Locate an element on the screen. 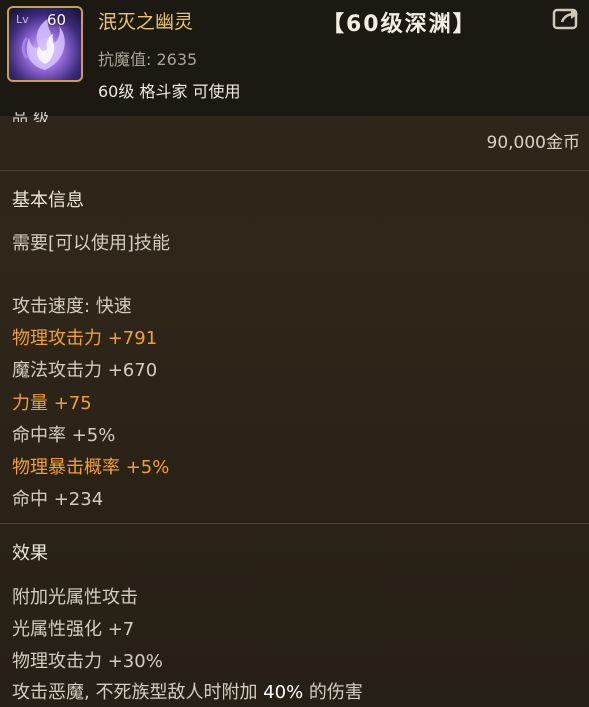  item-name: 泯灭之幽灵 is located at coordinates (146, 22).